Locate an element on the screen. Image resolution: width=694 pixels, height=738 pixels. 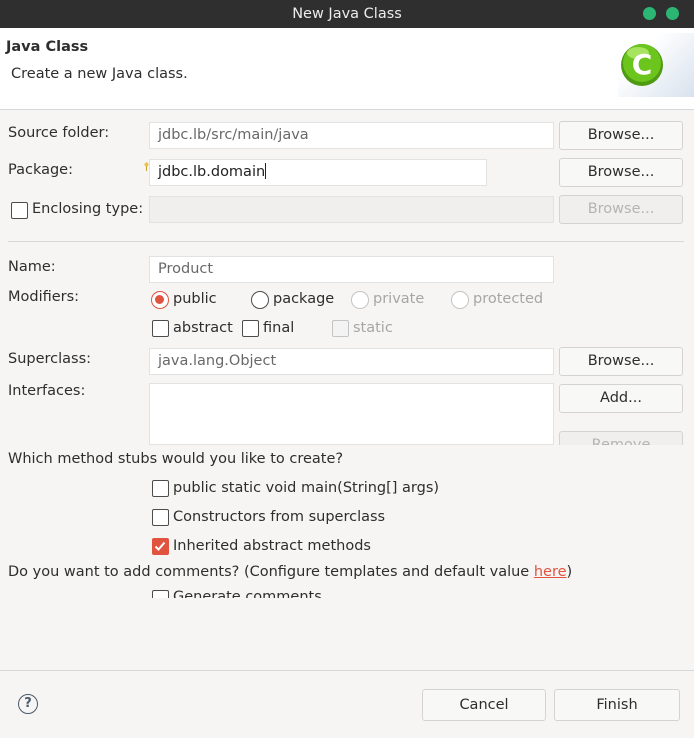
title-bar: New Java Class is located at coordinates (347, 14).